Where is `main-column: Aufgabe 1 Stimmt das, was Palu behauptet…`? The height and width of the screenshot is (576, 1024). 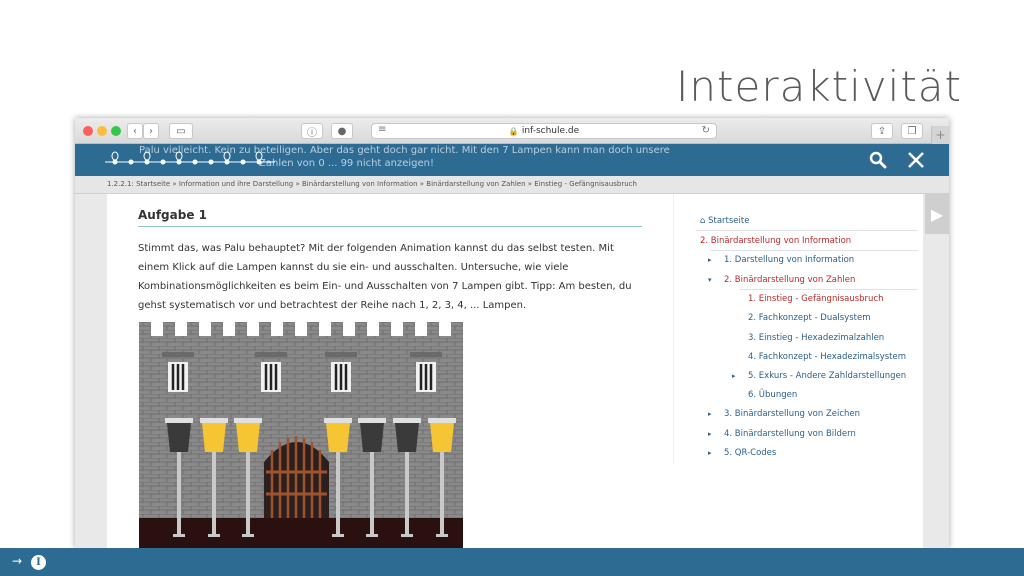 main-column: Aufgabe 1 Stimmt das, was Palu behauptet… is located at coordinates (390, 254).